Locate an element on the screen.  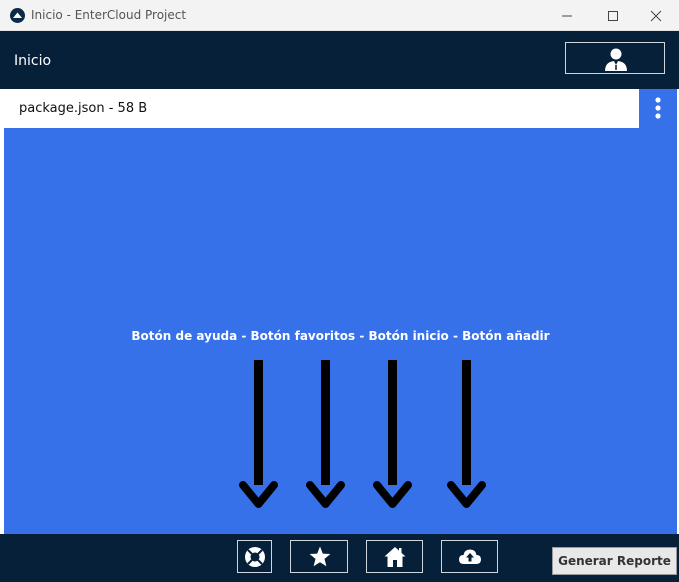
user-icon is located at coordinates (616, 59).